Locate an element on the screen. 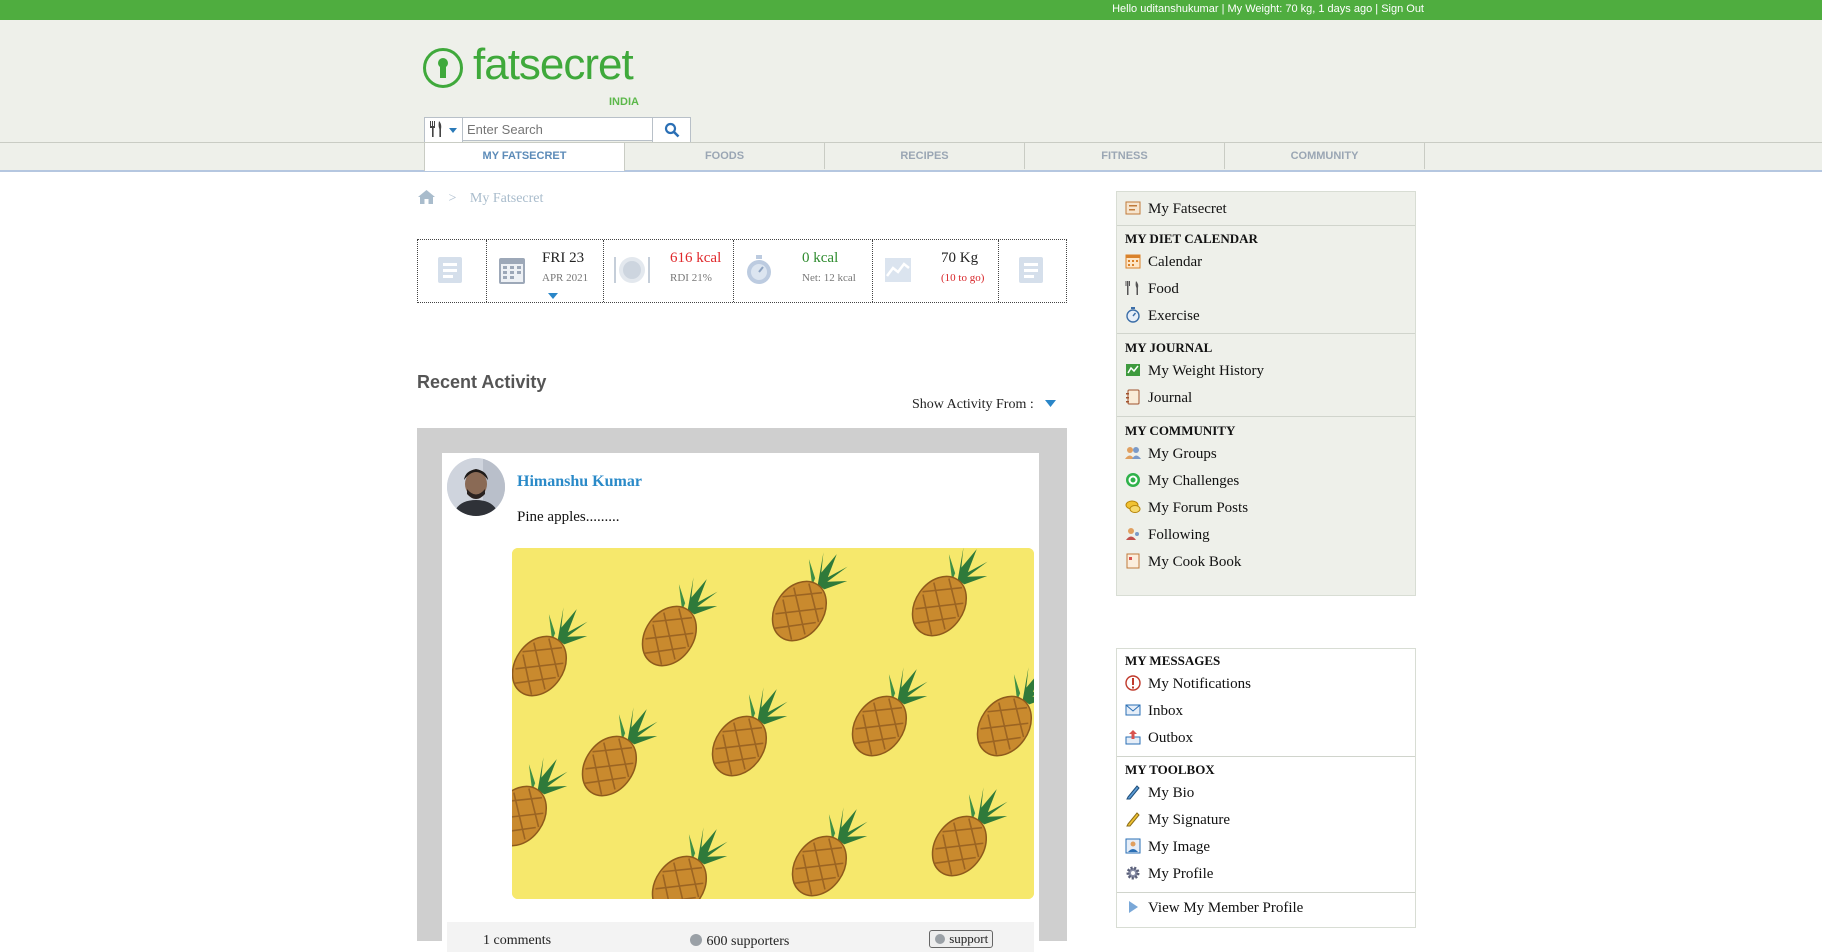 This screenshot has height=952, width=1822. comments-link: 1 comments is located at coordinates (517, 941).